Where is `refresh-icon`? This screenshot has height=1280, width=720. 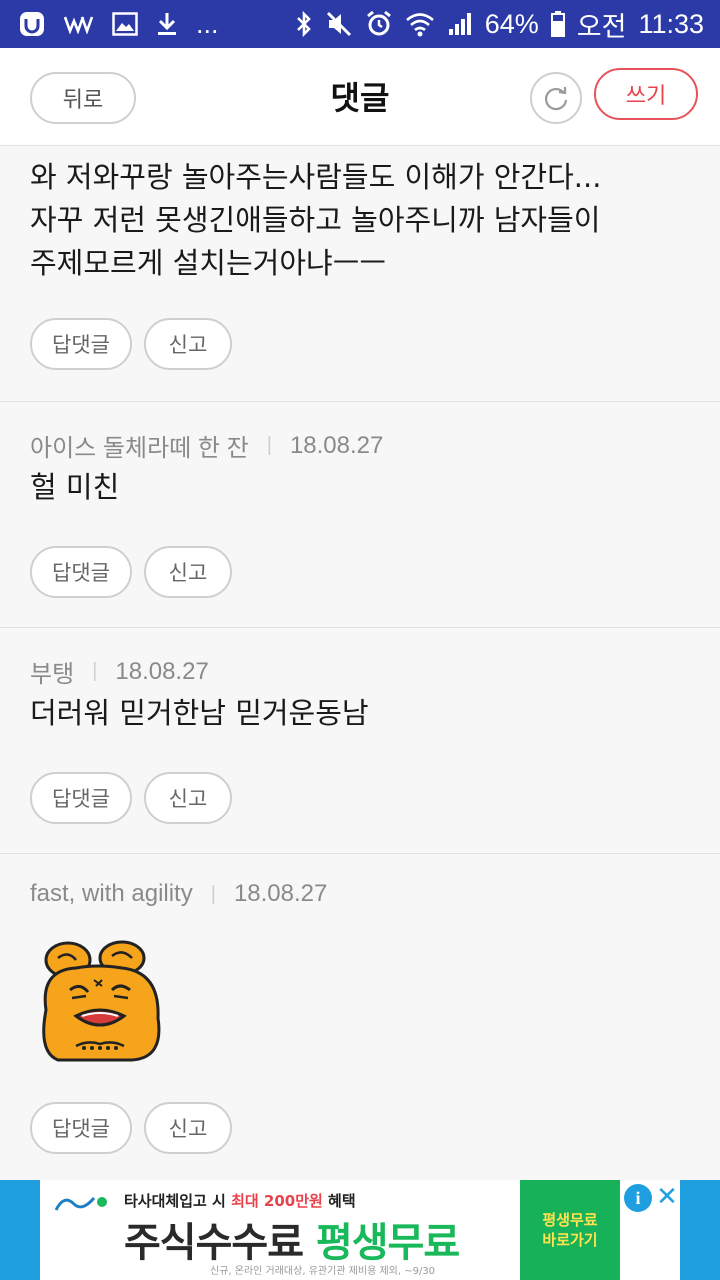 refresh-icon is located at coordinates (556, 98).